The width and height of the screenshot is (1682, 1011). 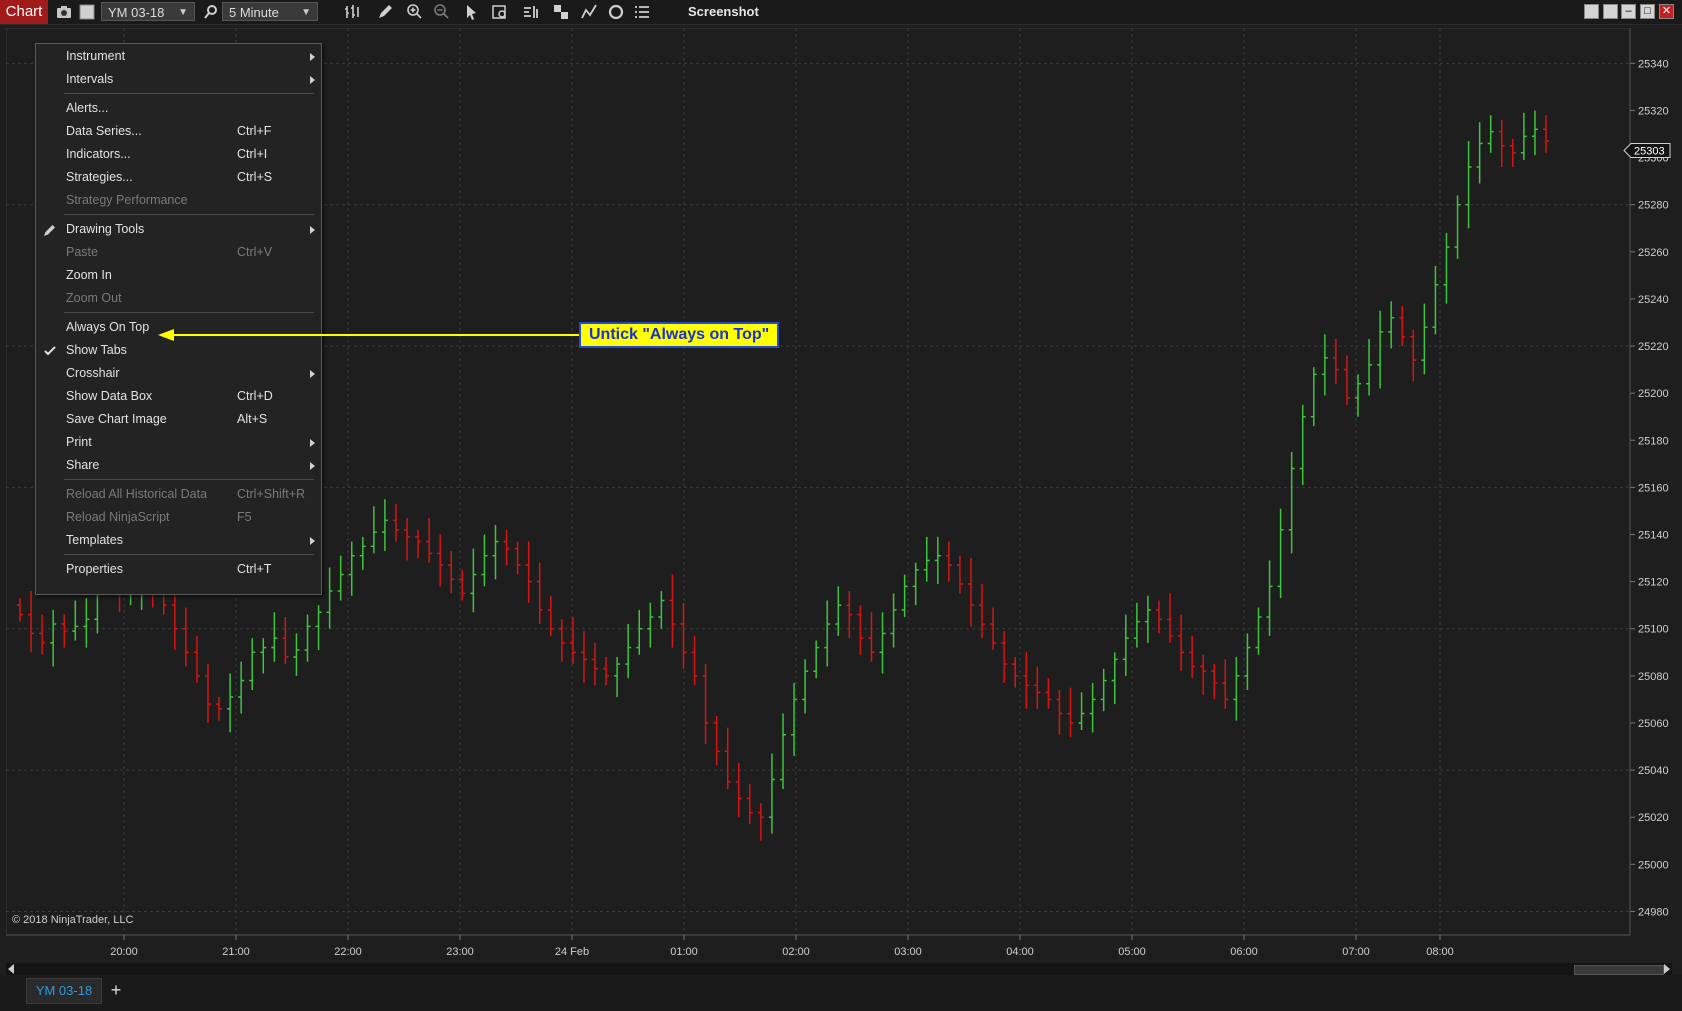 What do you see at coordinates (252, 419) in the screenshot?
I see `menu-item-shortcut: Alt+S` at bounding box center [252, 419].